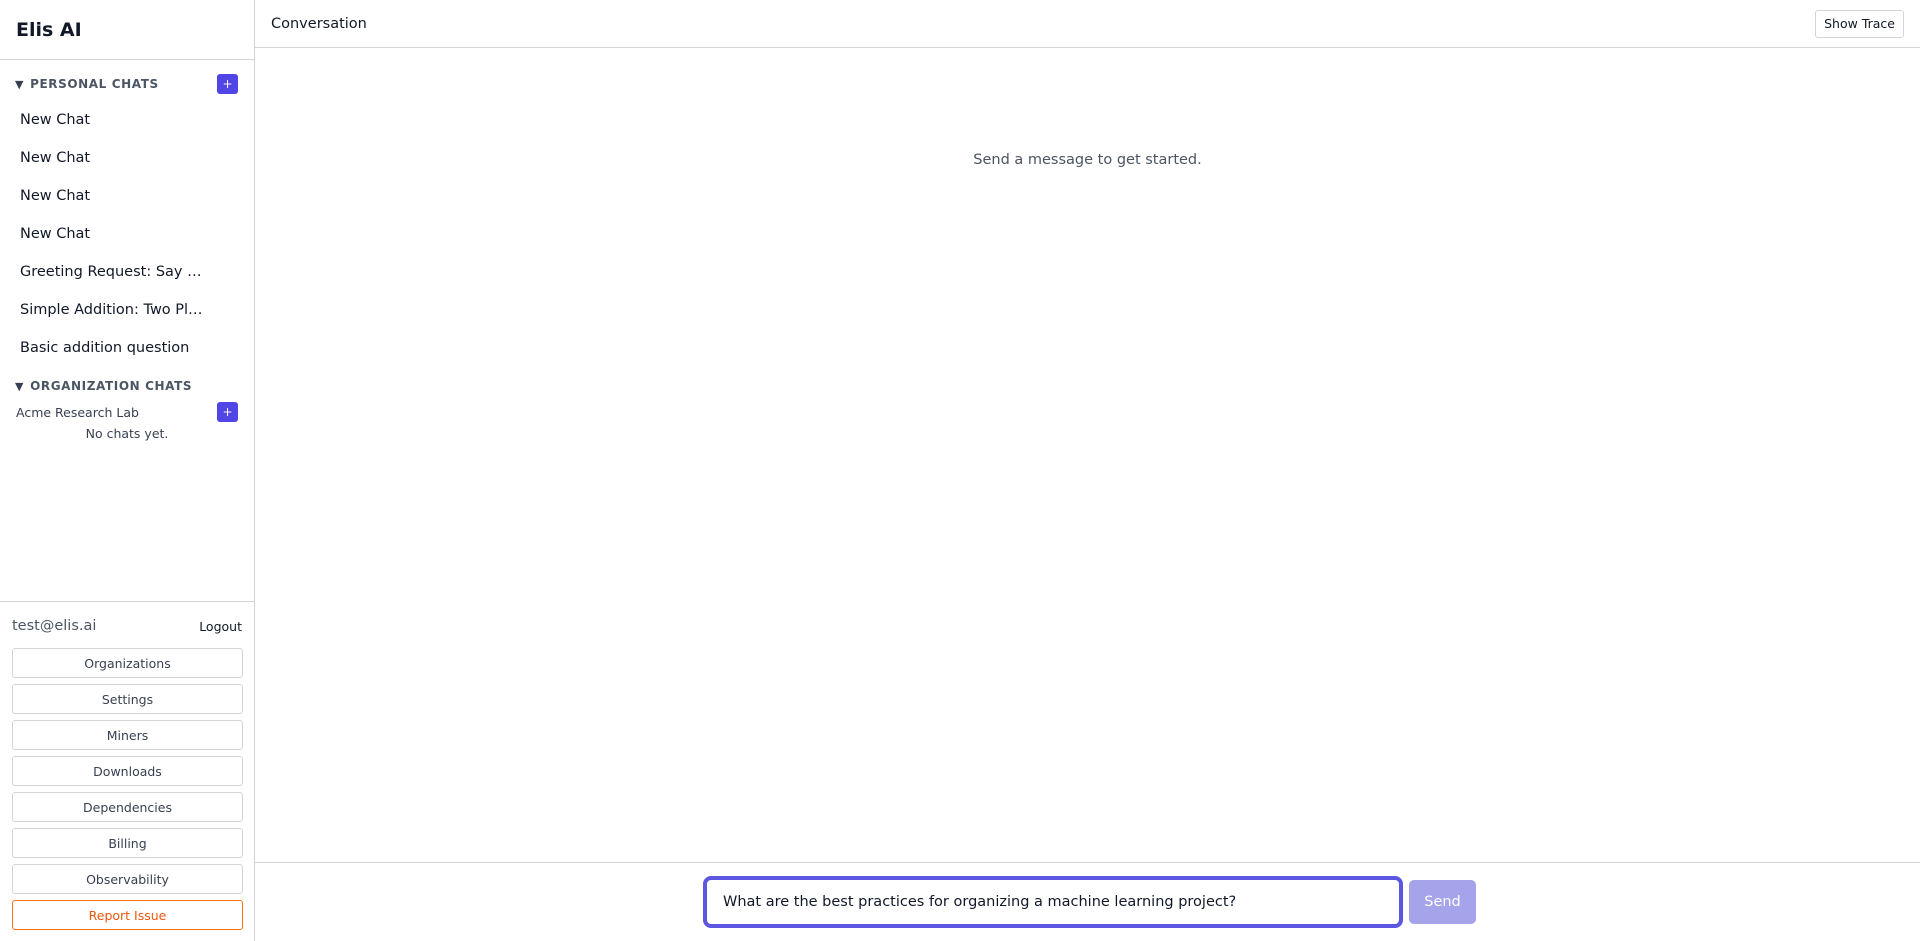  I want to click on billing-button: Billing, so click(127, 843).